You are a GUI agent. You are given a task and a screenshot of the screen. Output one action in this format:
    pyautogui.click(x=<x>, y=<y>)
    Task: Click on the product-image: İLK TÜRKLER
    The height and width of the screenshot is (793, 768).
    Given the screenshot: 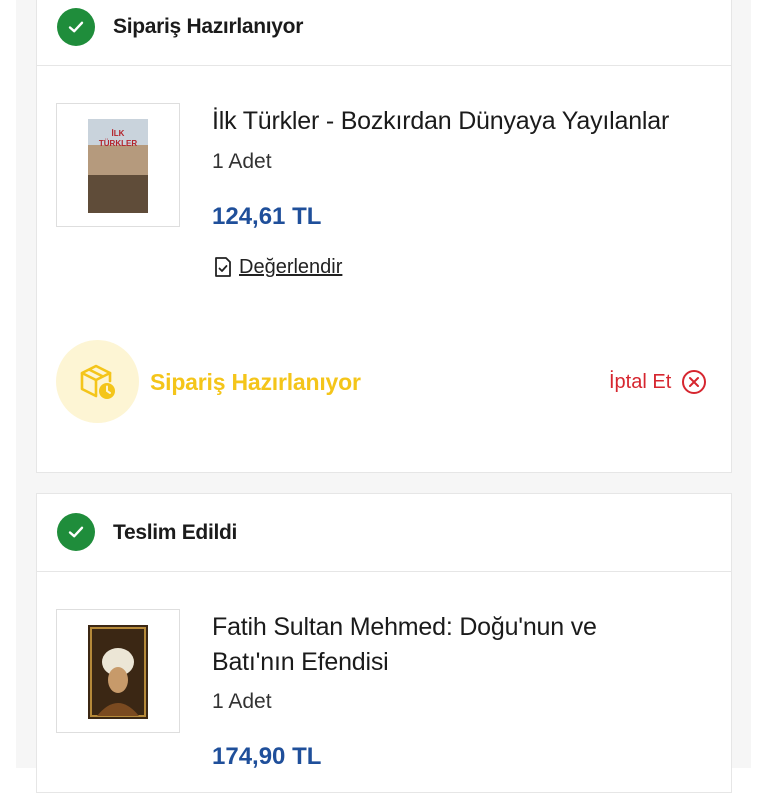 What is the action you would take?
    pyautogui.click(x=118, y=165)
    